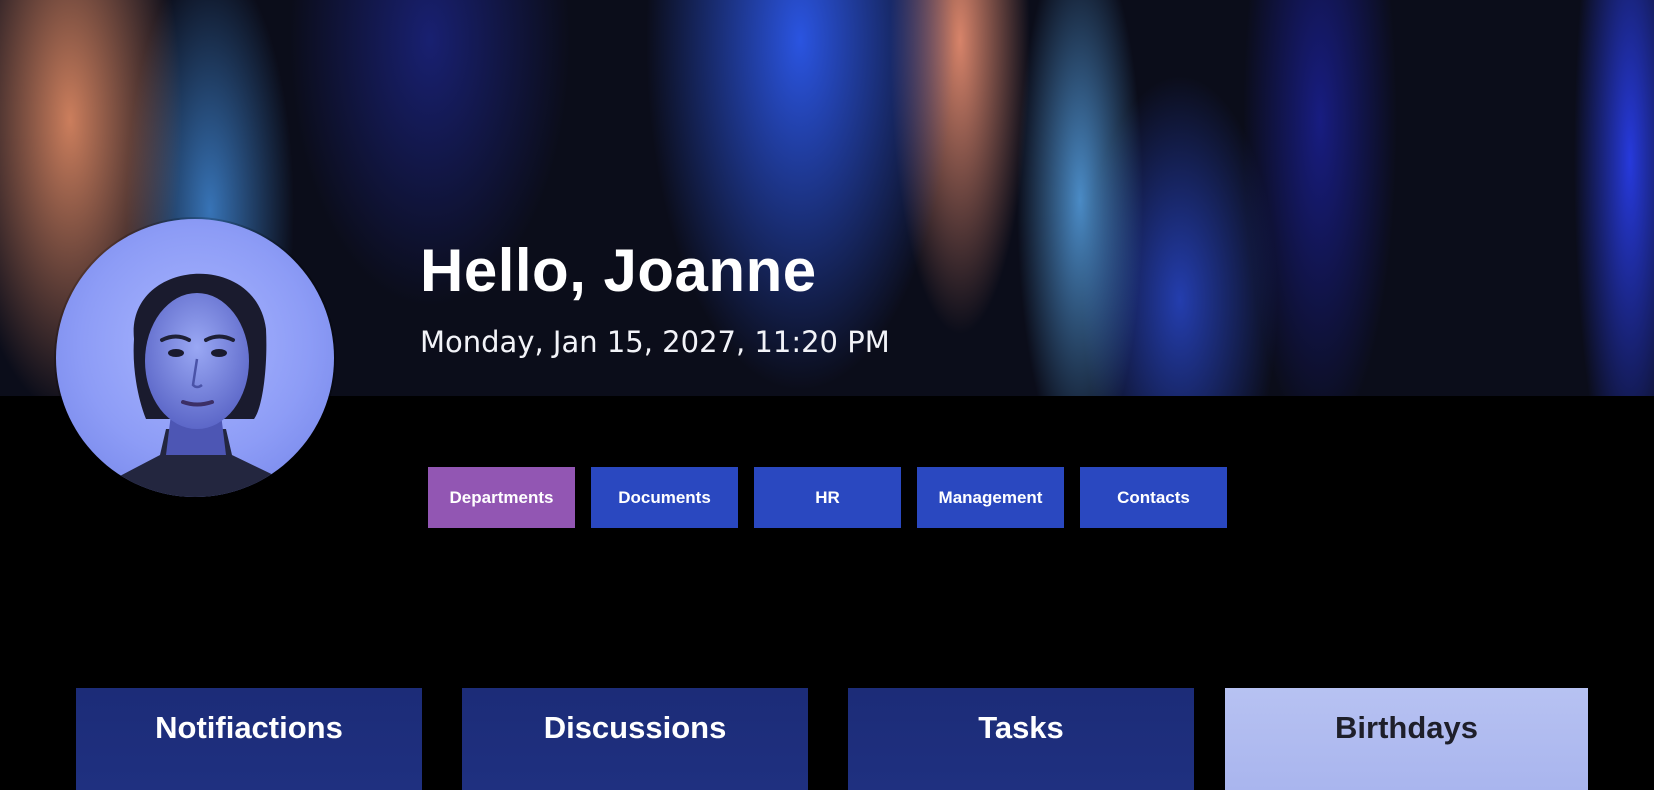 Image resolution: width=1654 pixels, height=790 pixels. I want to click on card-birthdays: Birthdays, so click(1406, 739).